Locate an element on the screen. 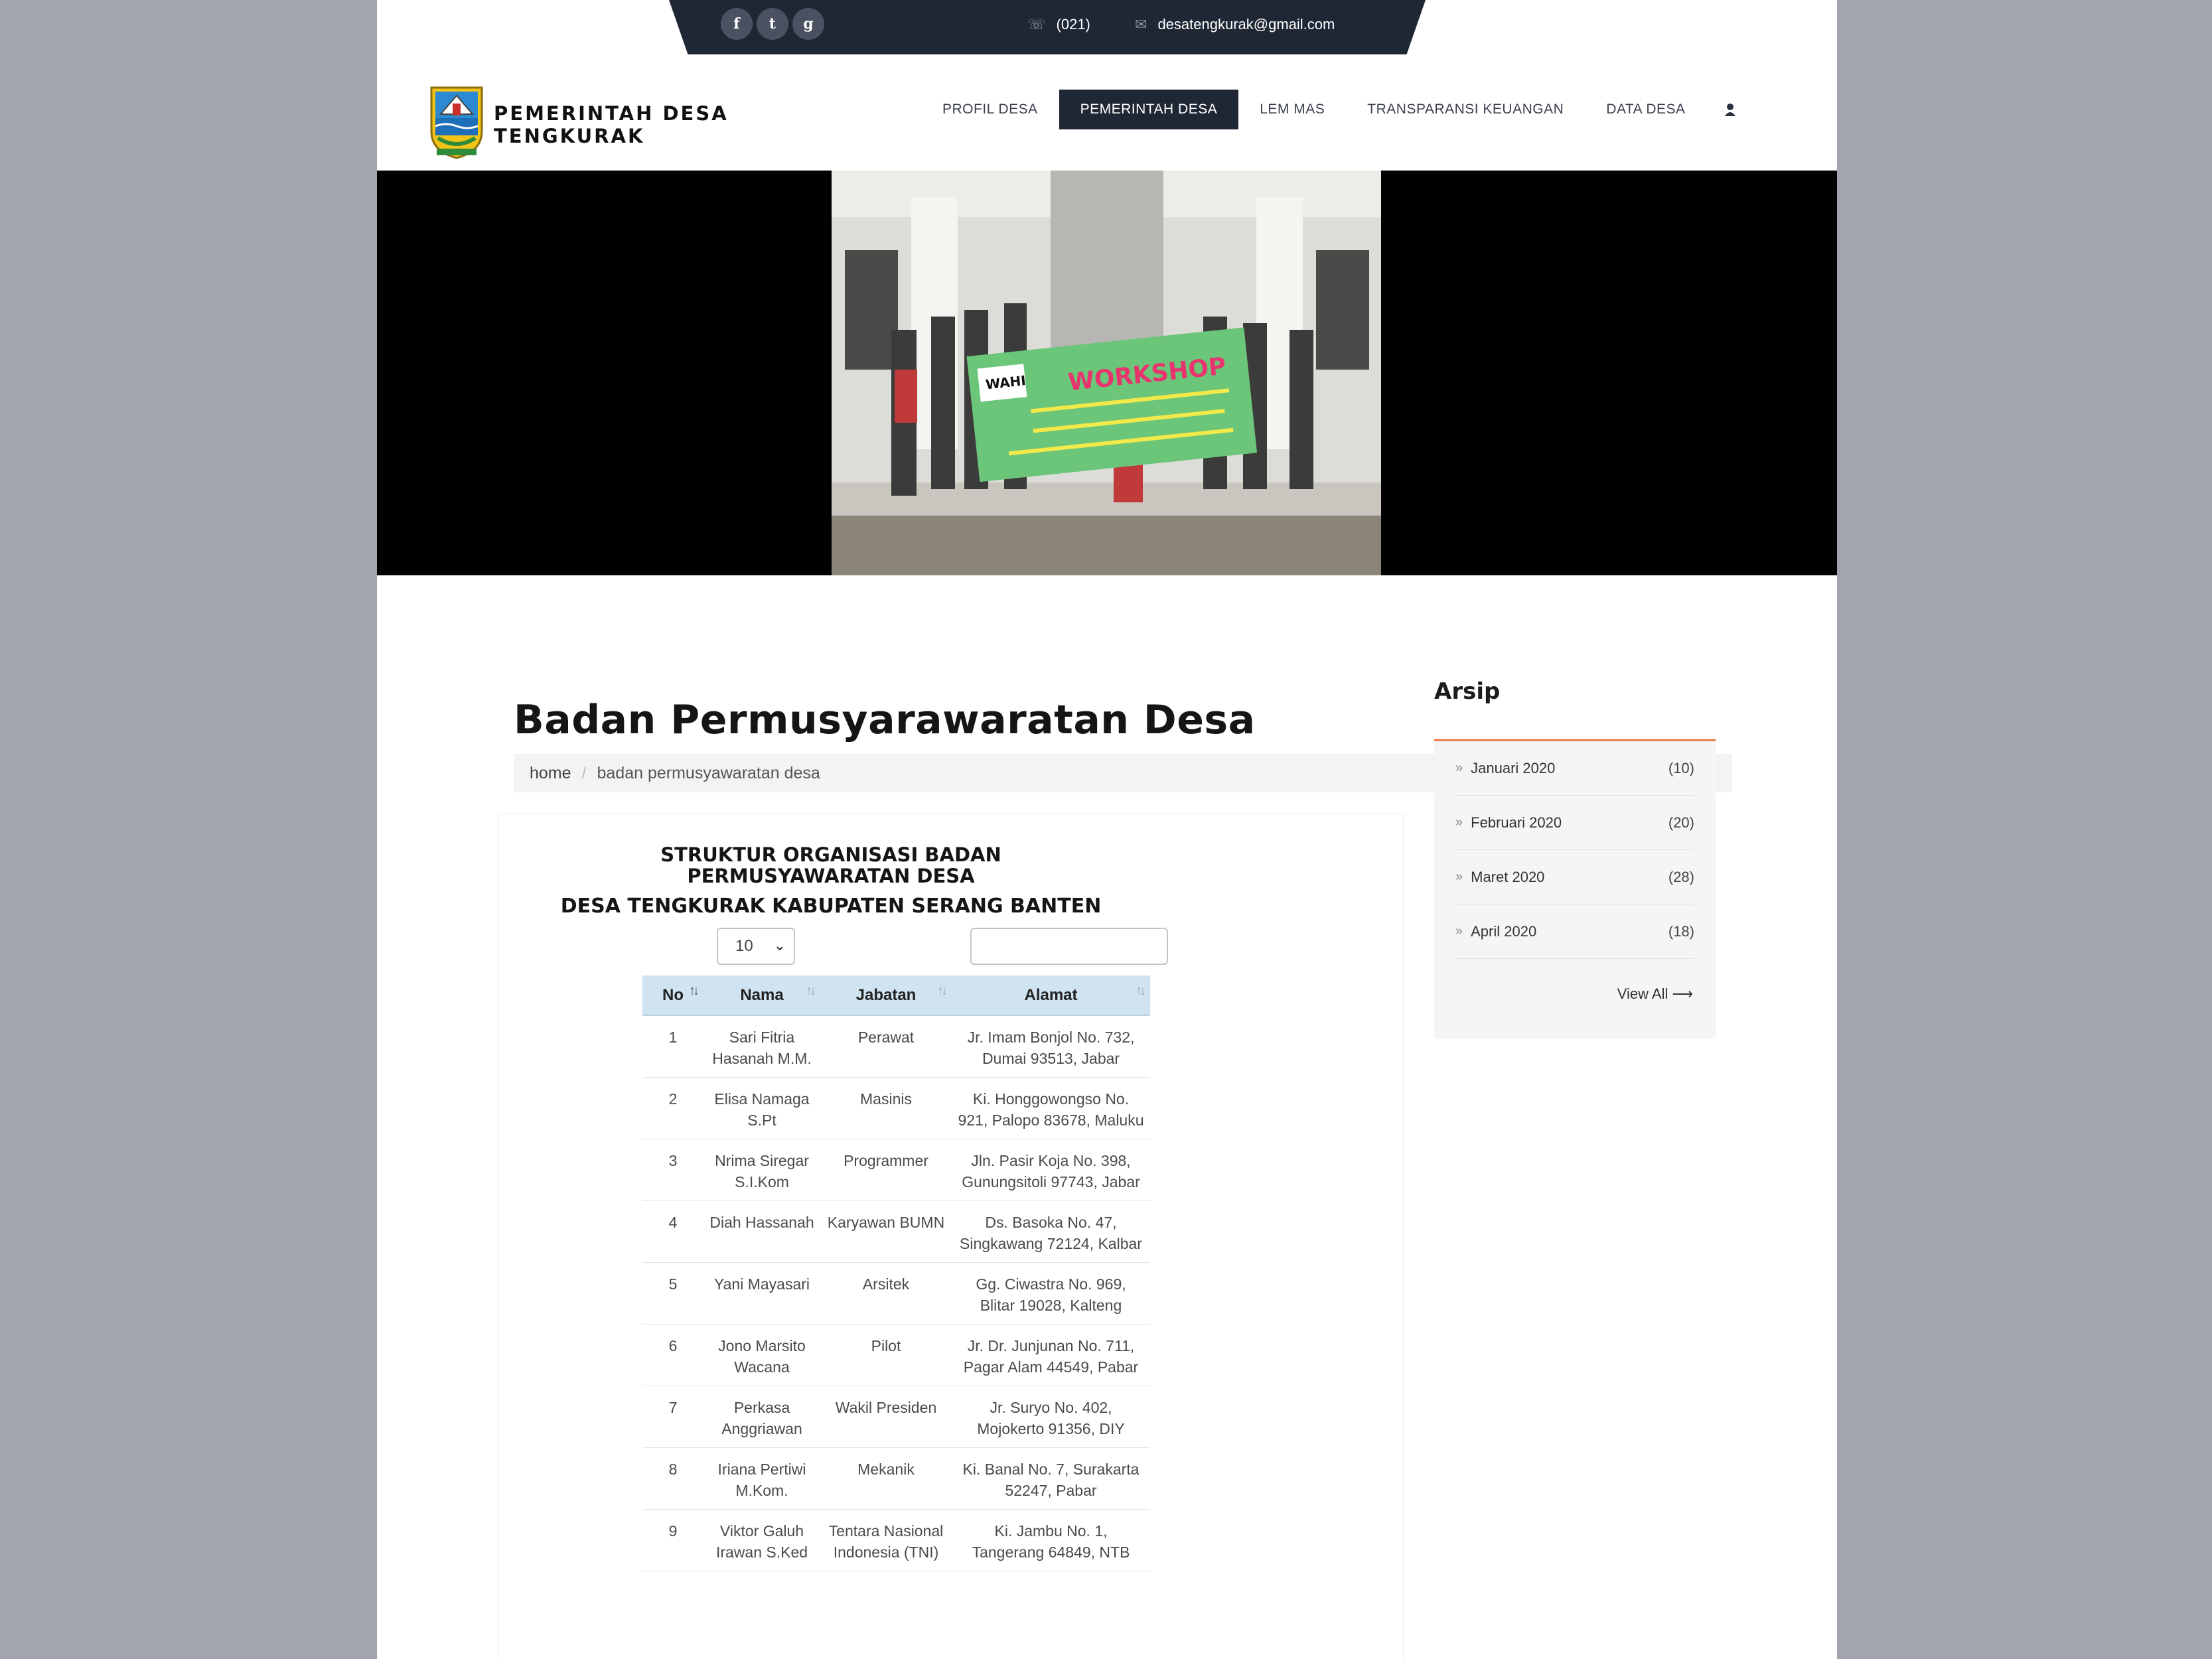  cell-no: 2 is located at coordinates (673, 1108).